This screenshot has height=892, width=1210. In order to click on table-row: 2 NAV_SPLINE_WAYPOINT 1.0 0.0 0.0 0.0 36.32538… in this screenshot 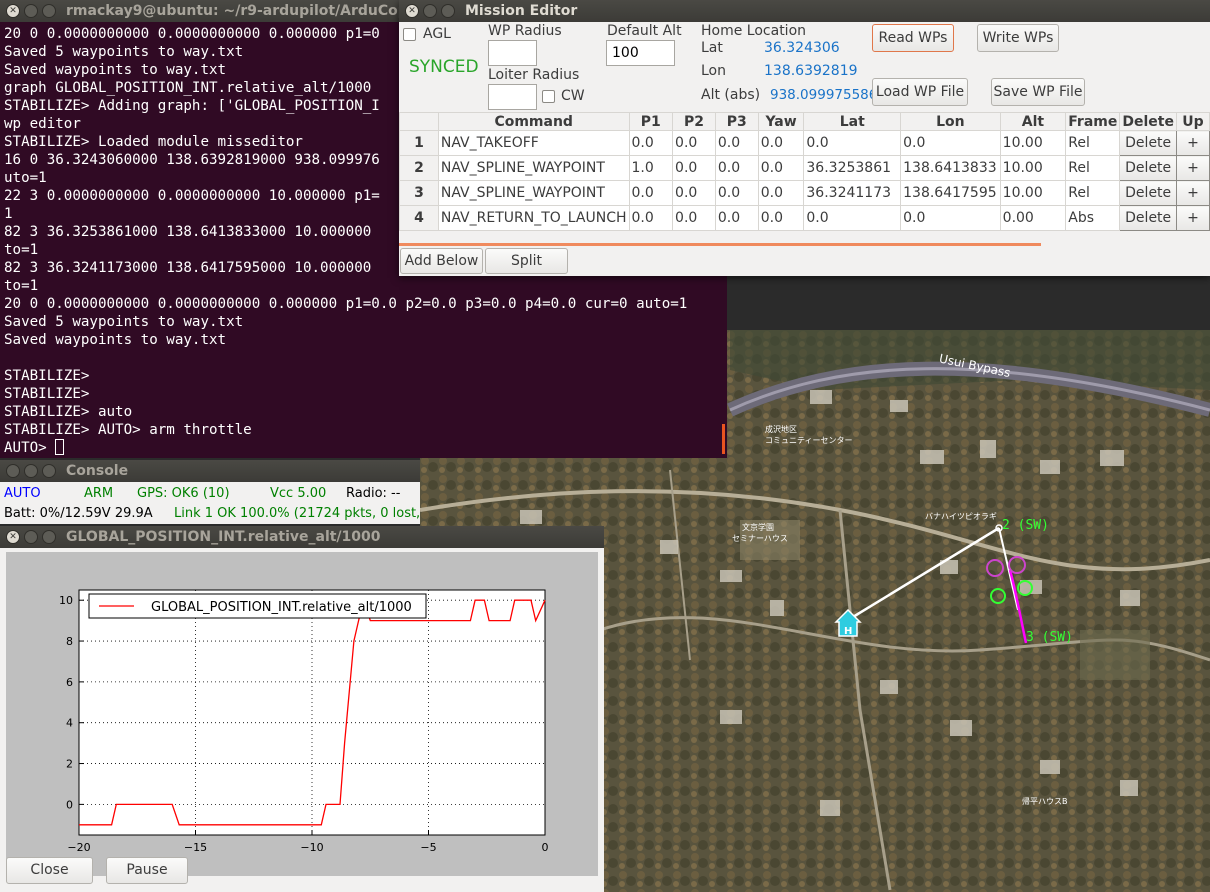, I will do `click(804, 168)`.